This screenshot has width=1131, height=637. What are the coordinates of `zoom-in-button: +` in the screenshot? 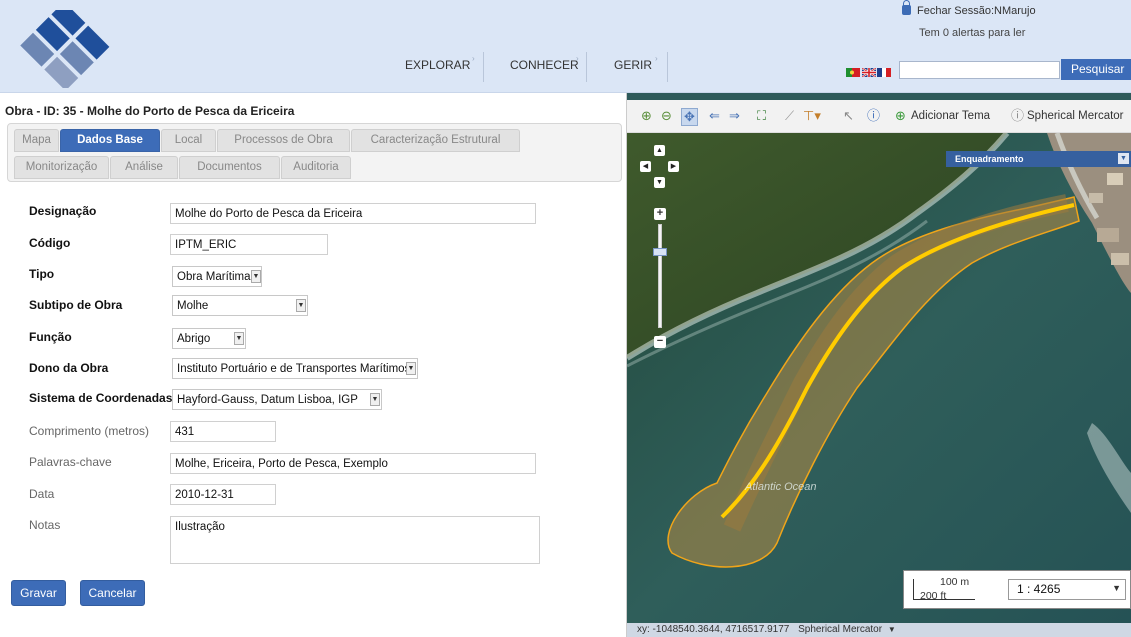 It's located at (660, 214).